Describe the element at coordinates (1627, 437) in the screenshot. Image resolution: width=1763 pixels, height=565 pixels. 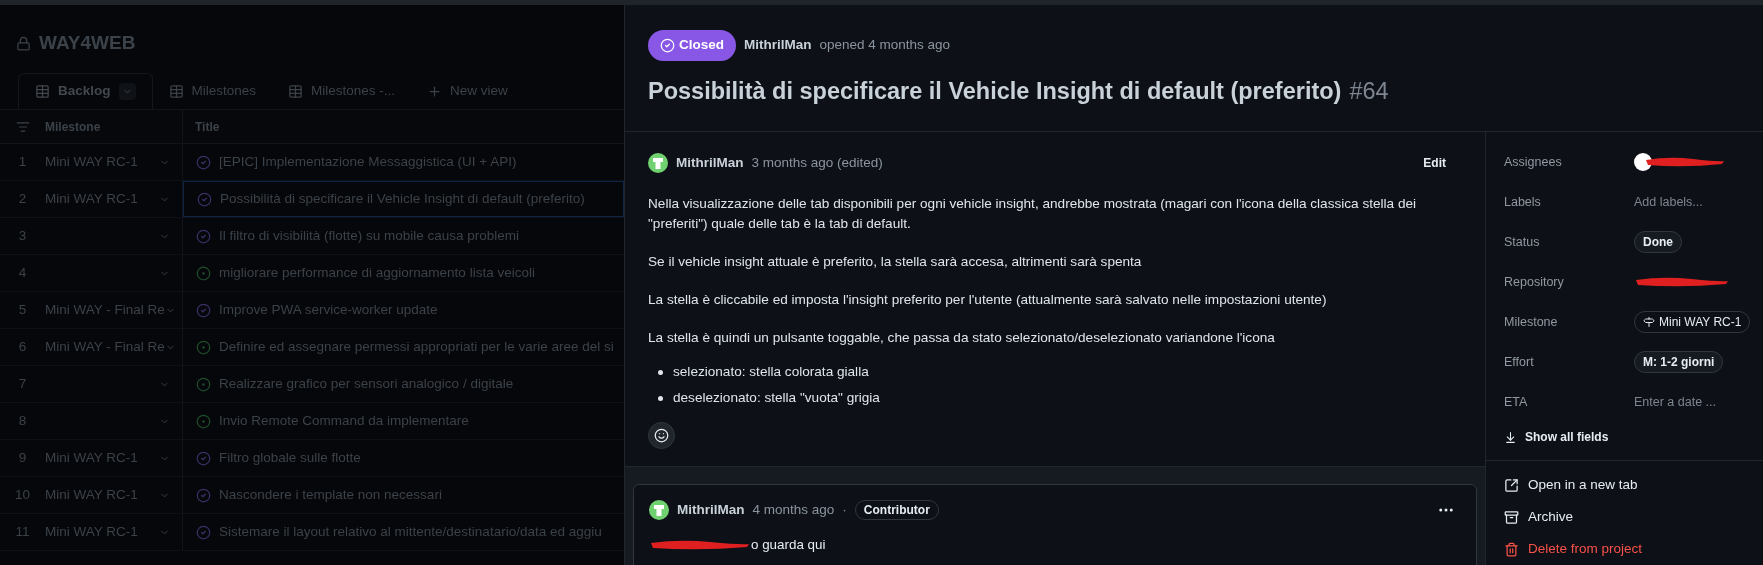
I see `show-all-fields-button: Show all fields` at that location.